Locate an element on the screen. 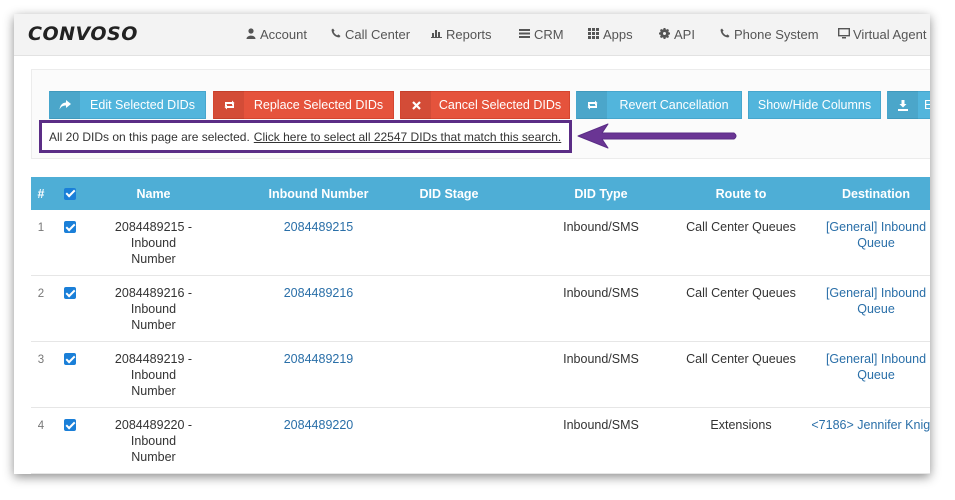 This screenshot has height=500, width=955. row-inbound-number-link: 2084489220 is located at coordinates (318, 425).